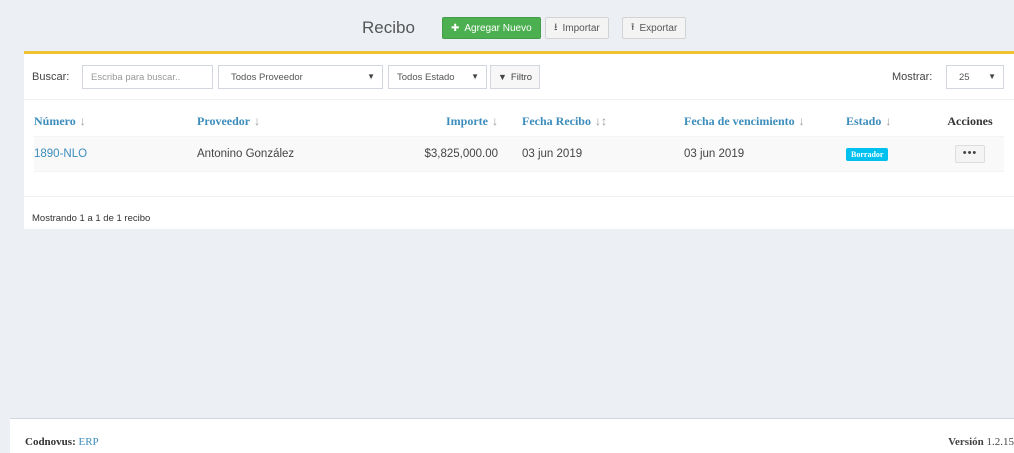 This screenshot has width=1014, height=453. I want to click on actions-menu-button: •••, so click(970, 154).